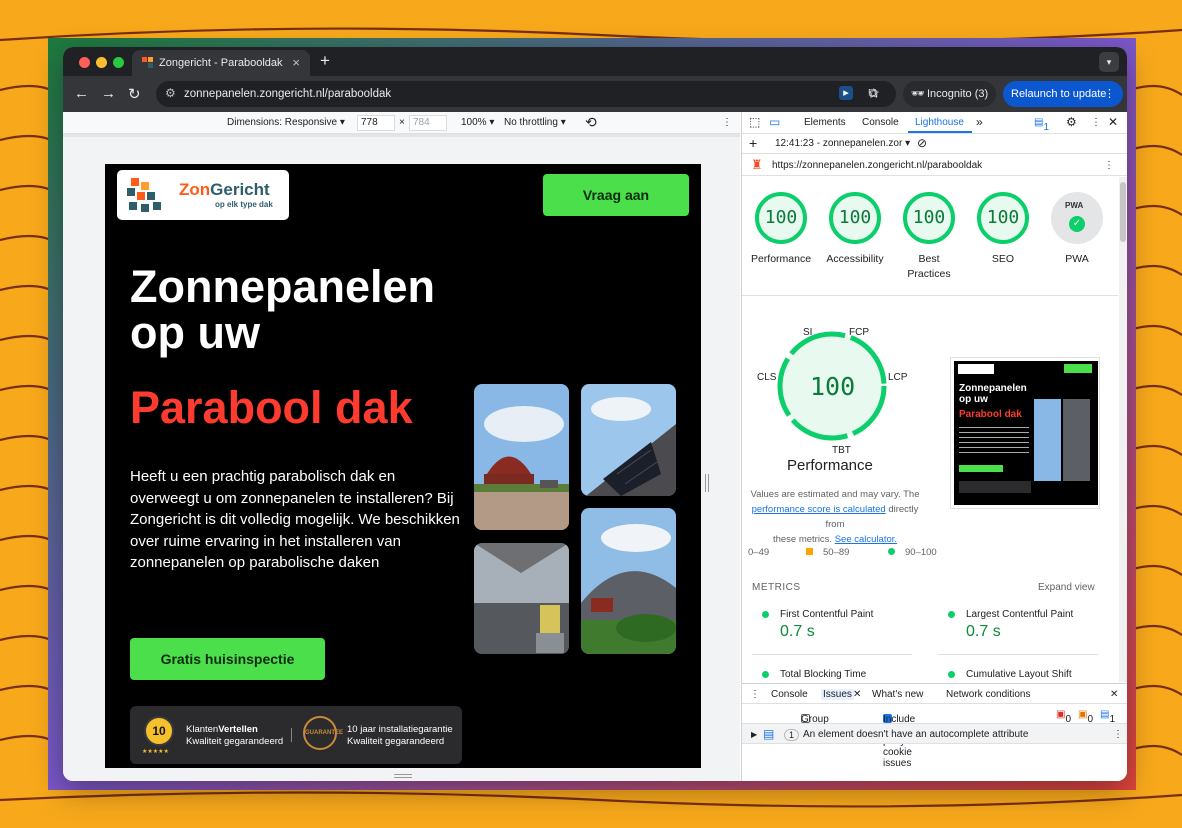 This screenshot has height=828, width=1182. Describe the element at coordinates (286, 122) in the screenshot. I see `dimensions-select: Dimensions: Responsive ▾` at that location.